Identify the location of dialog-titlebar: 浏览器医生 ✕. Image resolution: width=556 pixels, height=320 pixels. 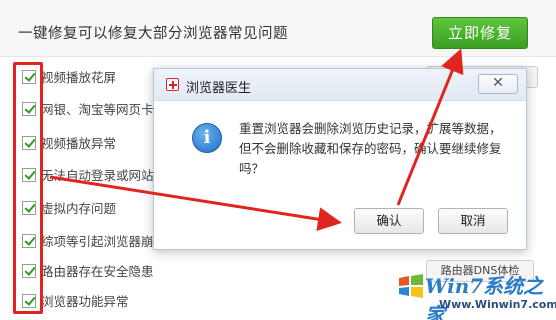
(340, 85).